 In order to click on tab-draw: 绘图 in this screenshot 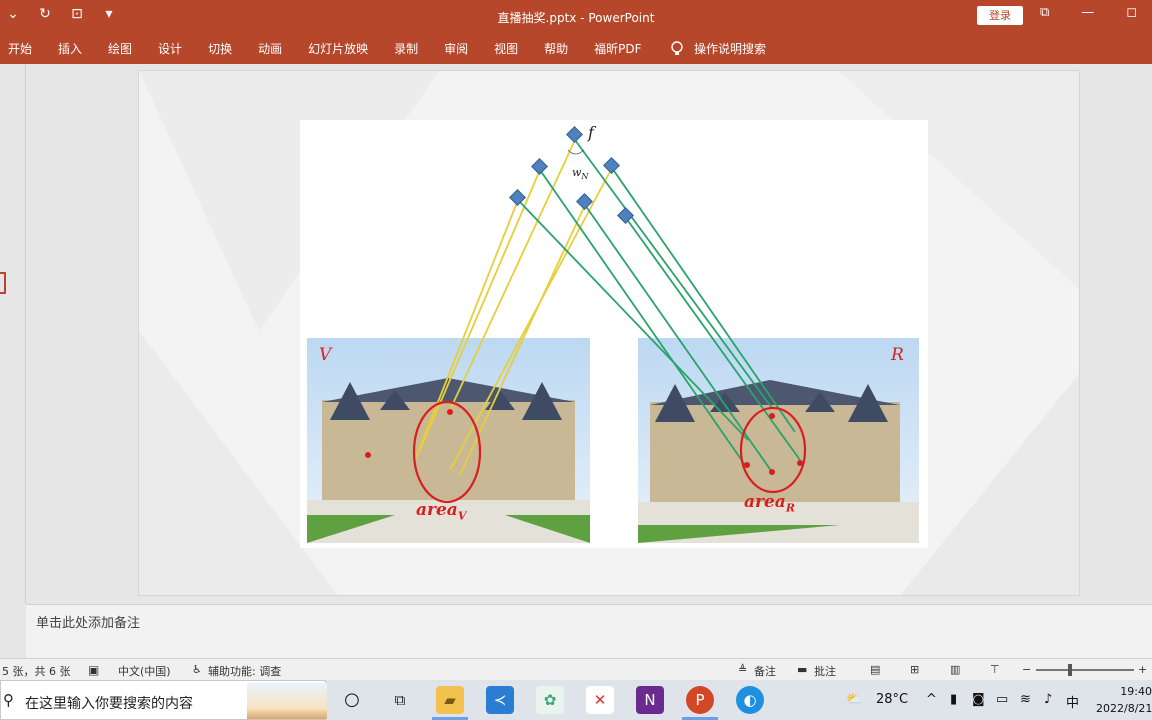, I will do `click(120, 48)`.